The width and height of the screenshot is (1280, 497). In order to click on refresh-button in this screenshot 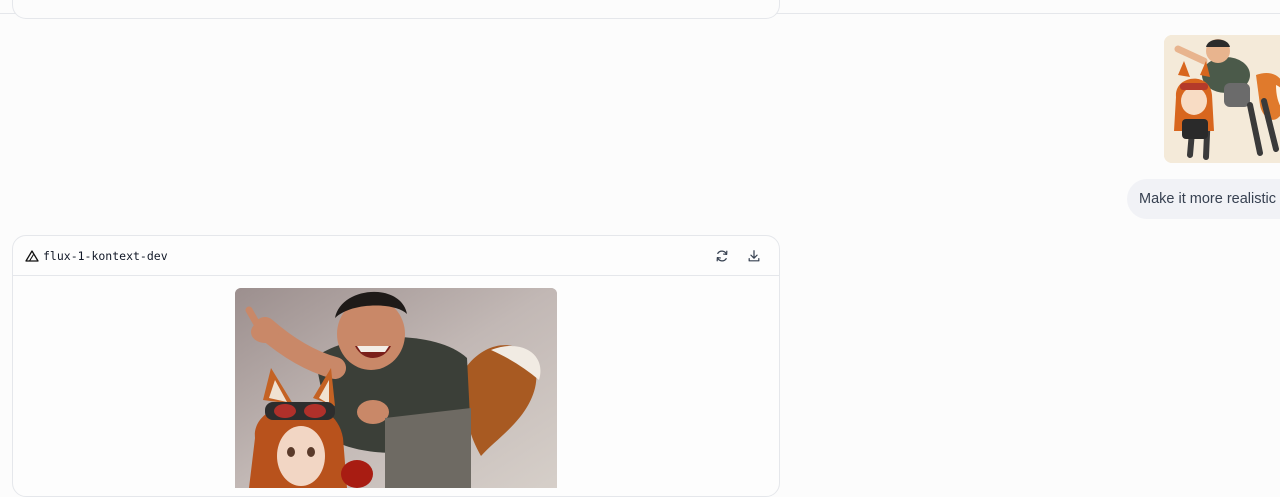, I will do `click(722, 256)`.